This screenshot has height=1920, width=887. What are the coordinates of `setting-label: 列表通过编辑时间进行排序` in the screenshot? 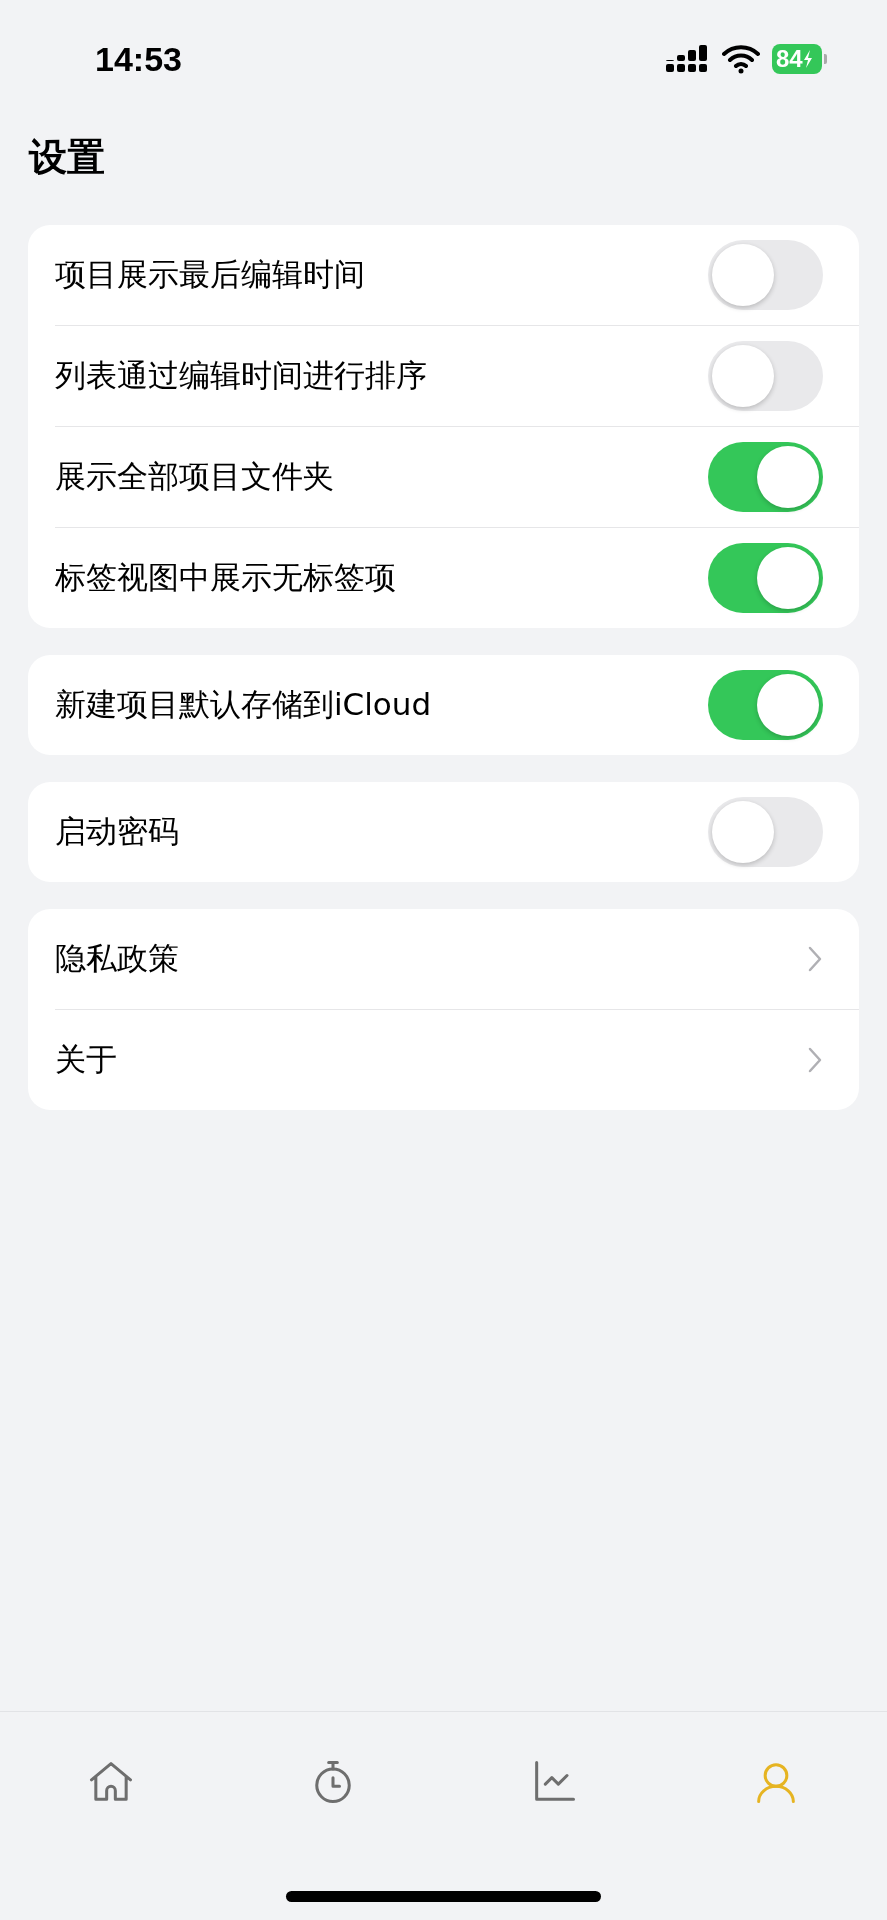 It's located at (241, 375).